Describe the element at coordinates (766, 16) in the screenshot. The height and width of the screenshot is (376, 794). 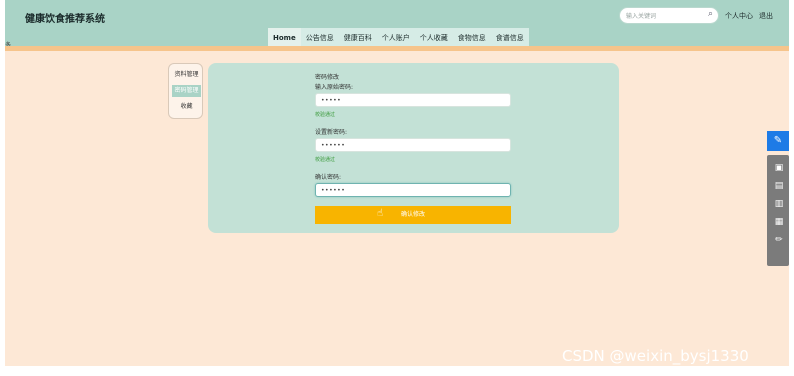
I see `logout-link: 退出` at that location.